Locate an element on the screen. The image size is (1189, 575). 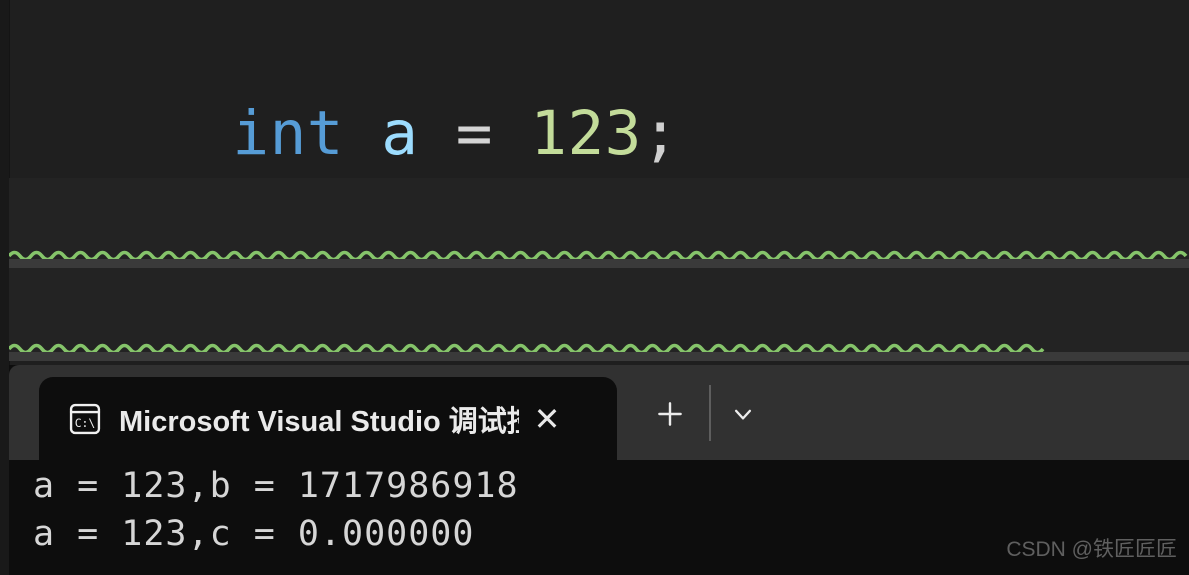
terminal-tab-active: C:\ Microsoft Visual Studio 调试控 ✕ is located at coordinates (328, 418).